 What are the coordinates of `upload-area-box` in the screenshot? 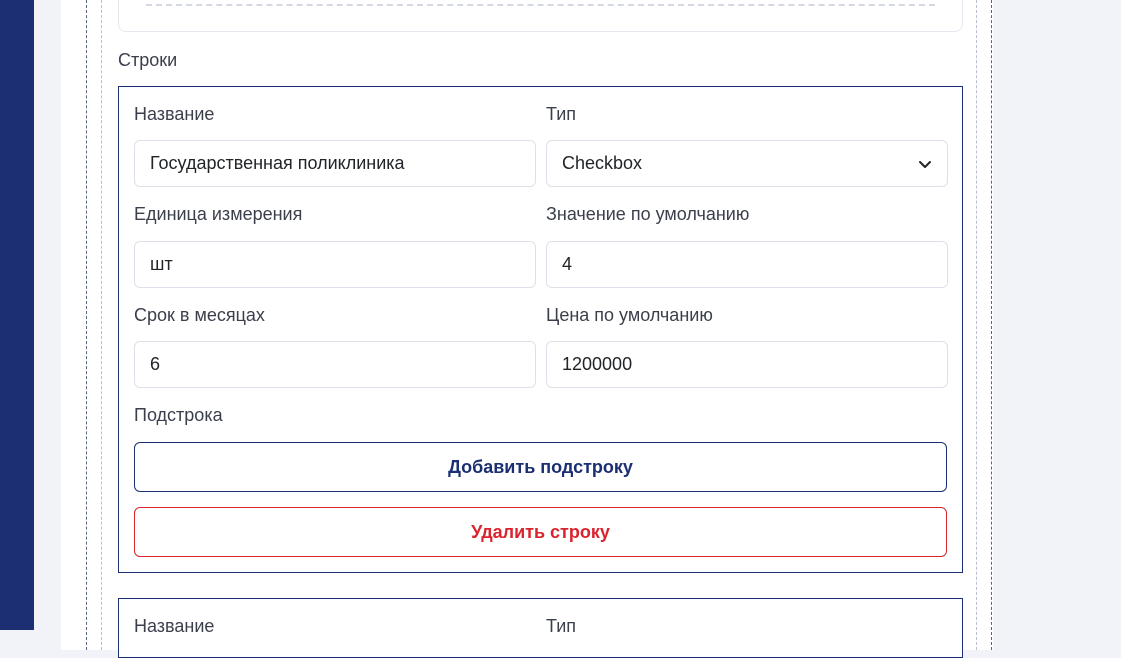 It's located at (540, 16).